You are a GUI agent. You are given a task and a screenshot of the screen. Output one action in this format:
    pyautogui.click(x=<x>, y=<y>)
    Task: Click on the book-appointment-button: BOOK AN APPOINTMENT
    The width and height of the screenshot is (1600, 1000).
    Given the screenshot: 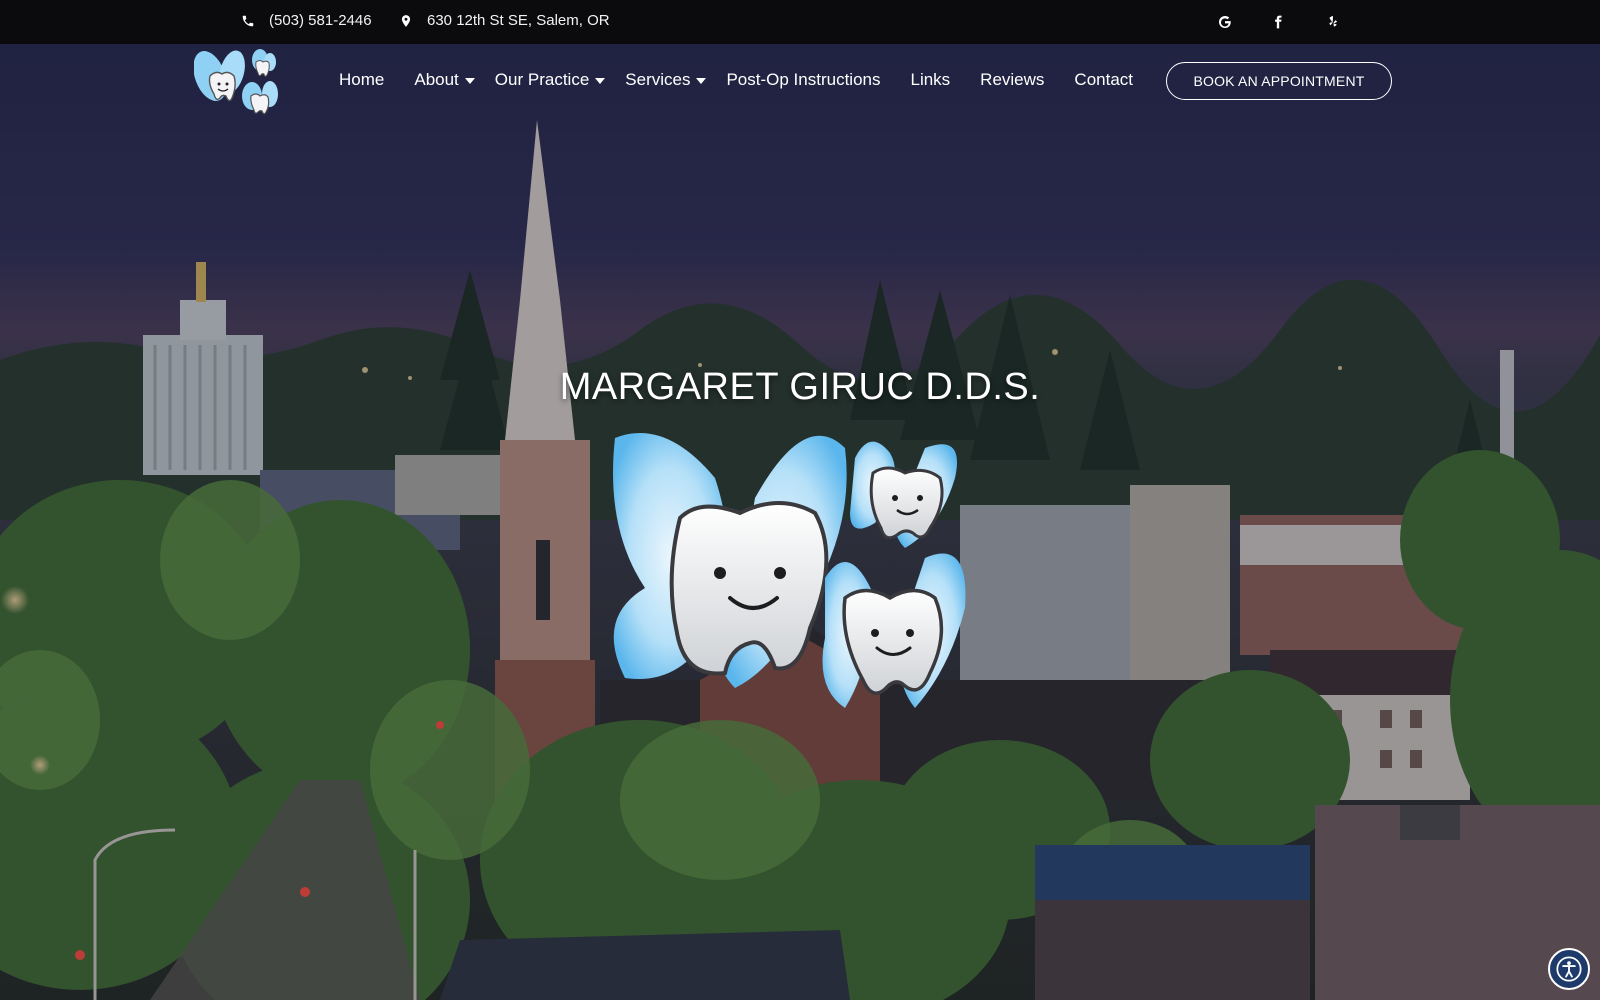 What is the action you would take?
    pyautogui.click(x=1279, y=81)
    